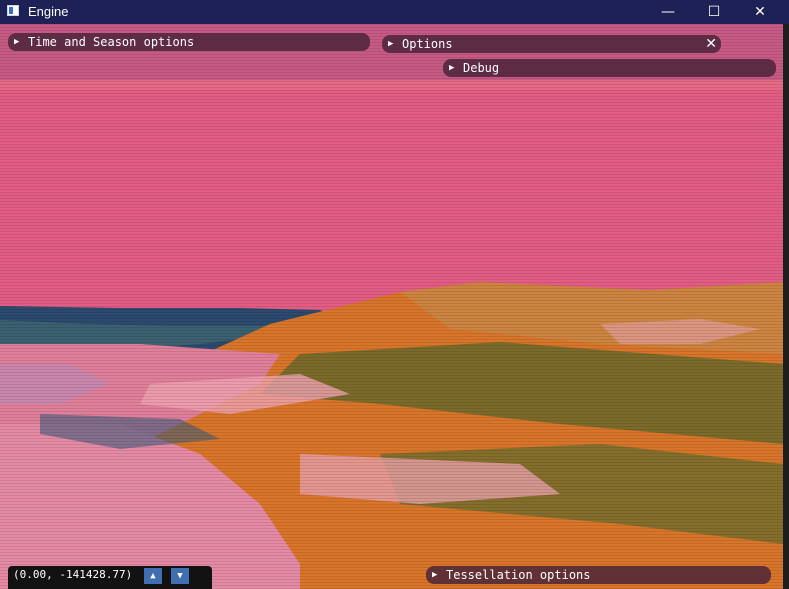 This screenshot has width=789, height=589. Describe the element at coordinates (13, 10) in the screenshot. I see `app-icon` at that location.